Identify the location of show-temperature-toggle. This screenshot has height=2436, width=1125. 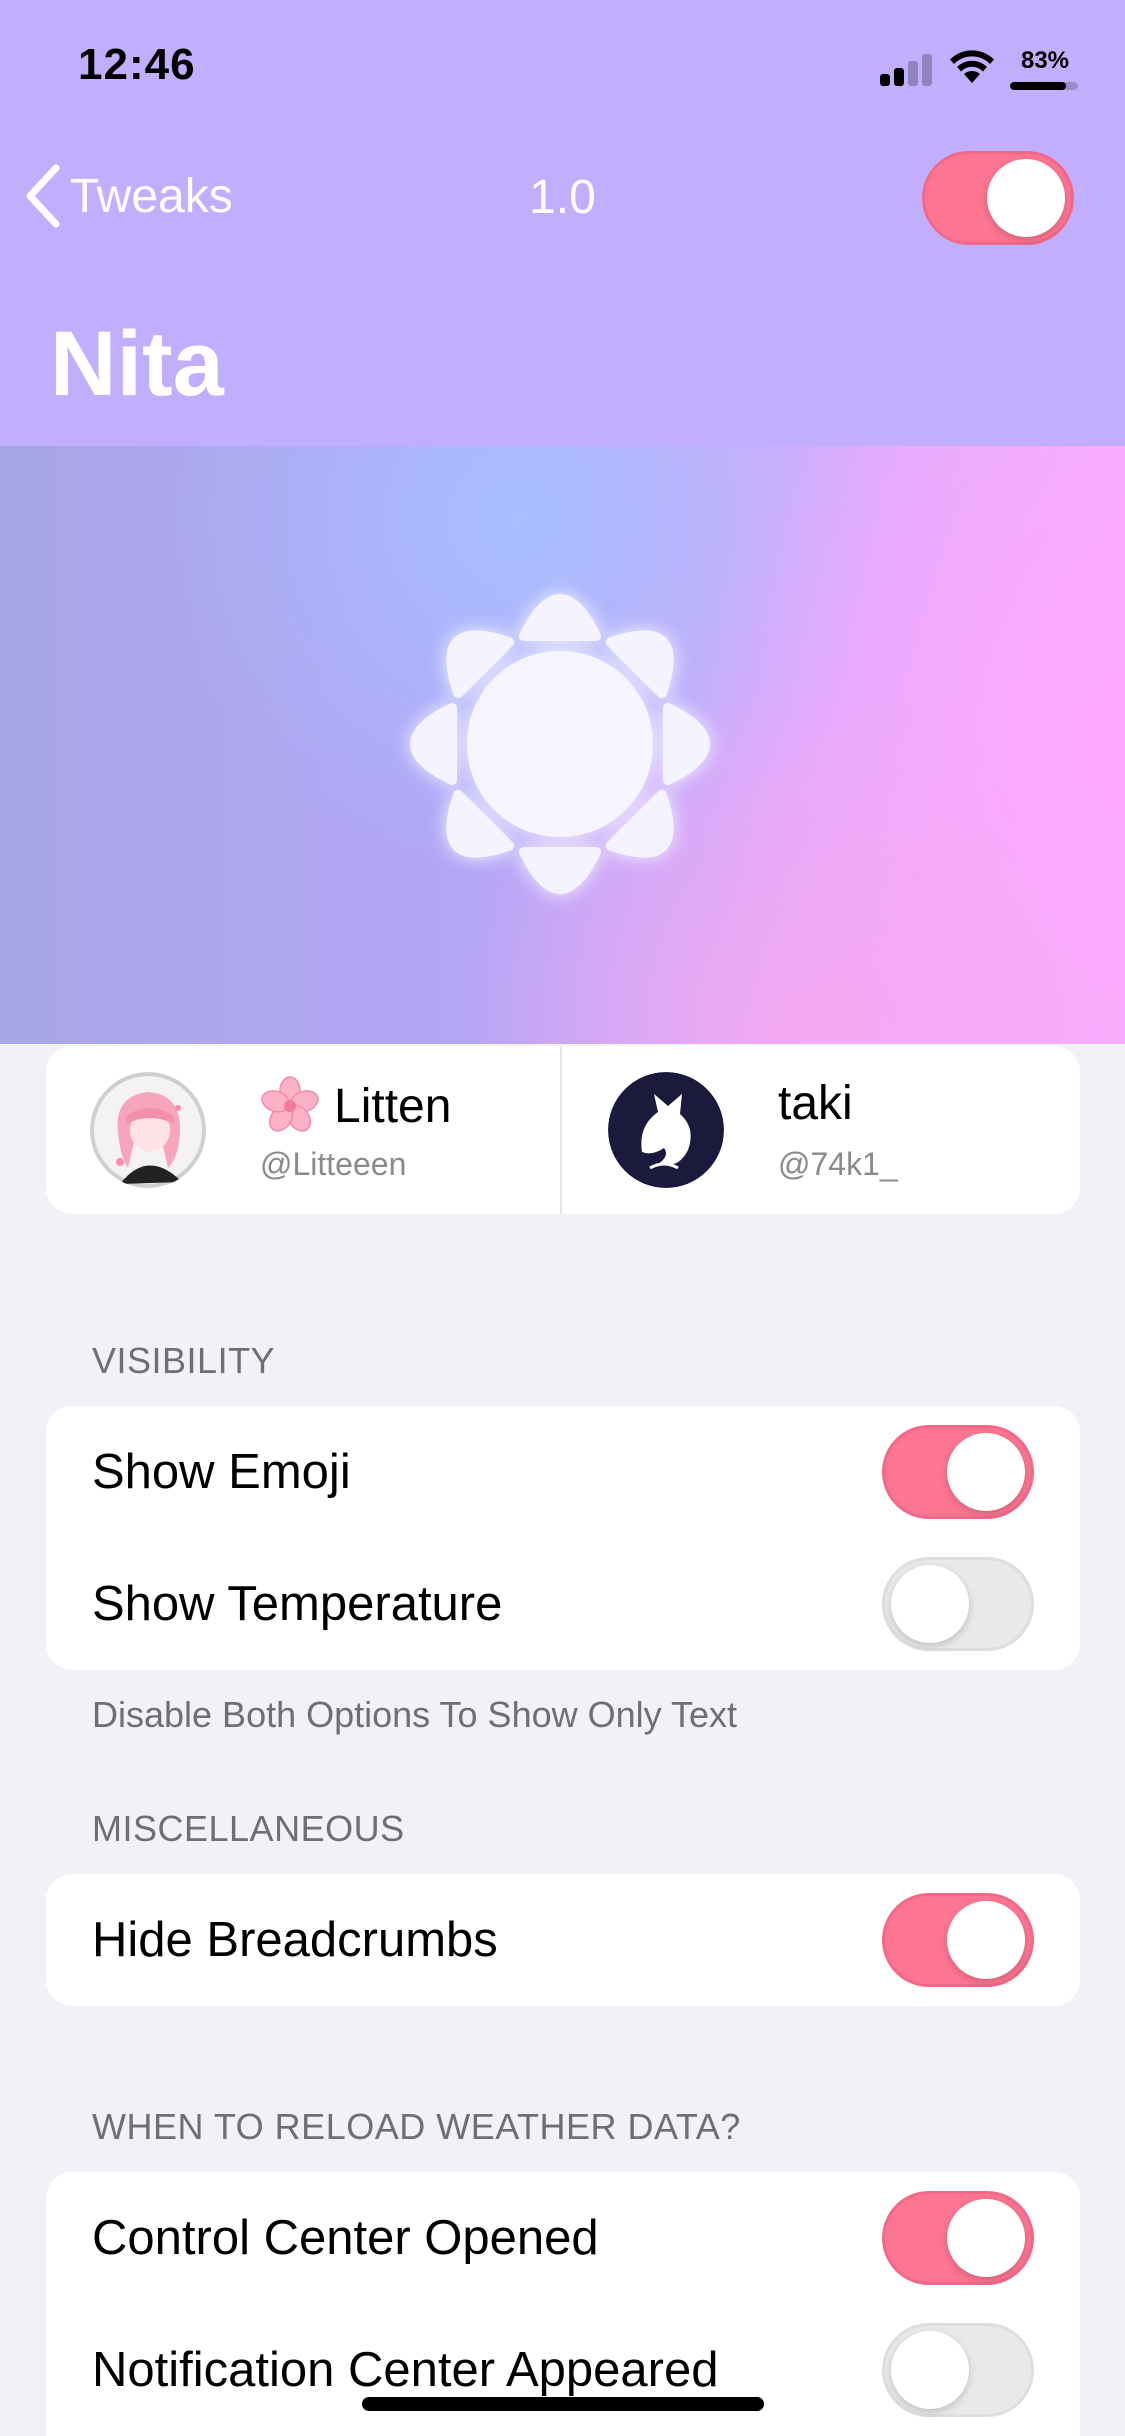
(958, 1604).